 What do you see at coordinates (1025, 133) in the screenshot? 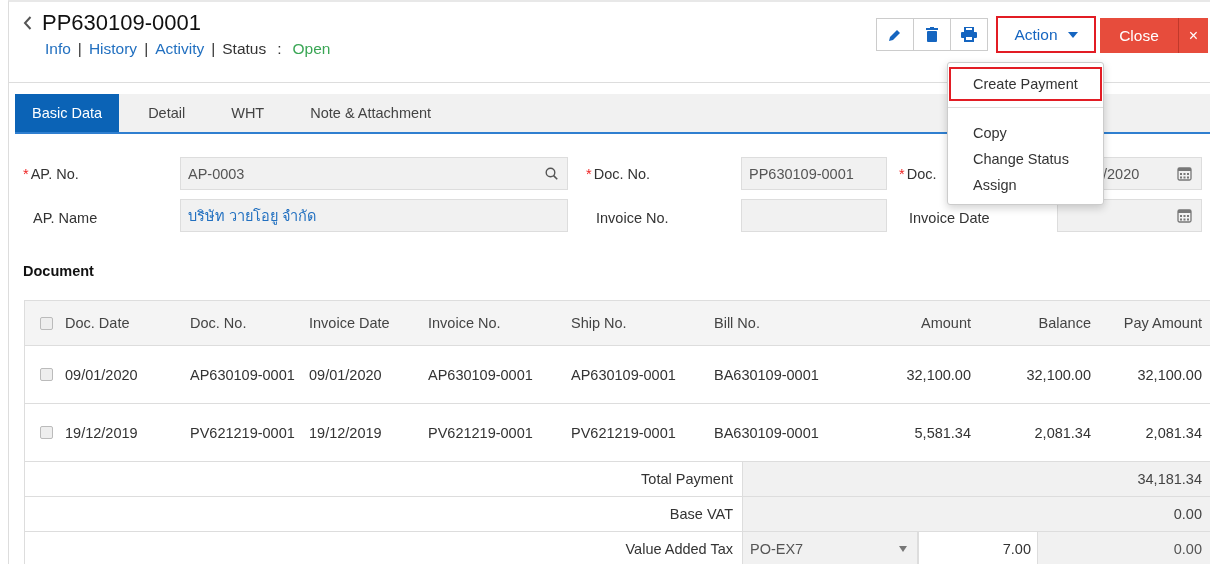
I see `menu-item: Copy` at bounding box center [1025, 133].